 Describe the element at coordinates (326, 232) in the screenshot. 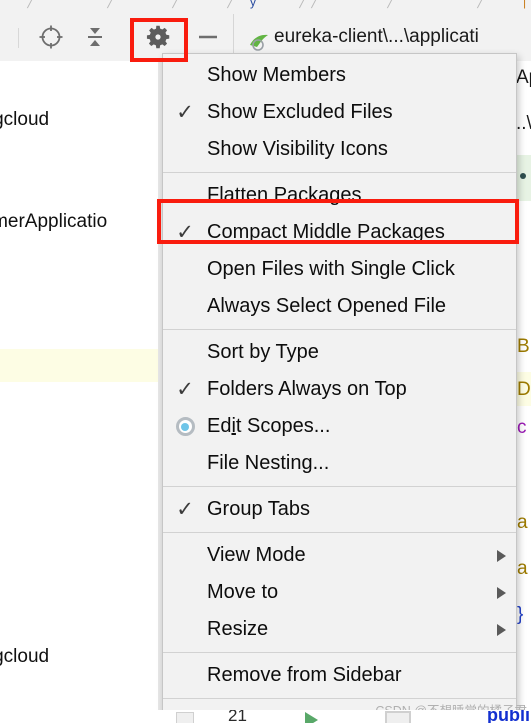

I see `menu-item-label: Compact Middle Packages` at that location.